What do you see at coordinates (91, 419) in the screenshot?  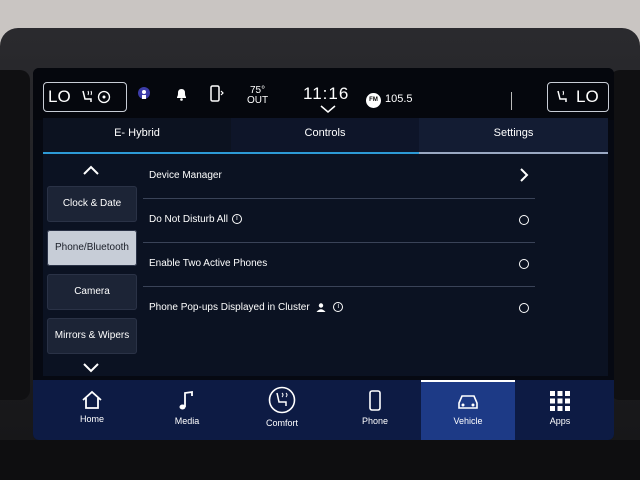 I see `dock-home-label: Home` at bounding box center [91, 419].